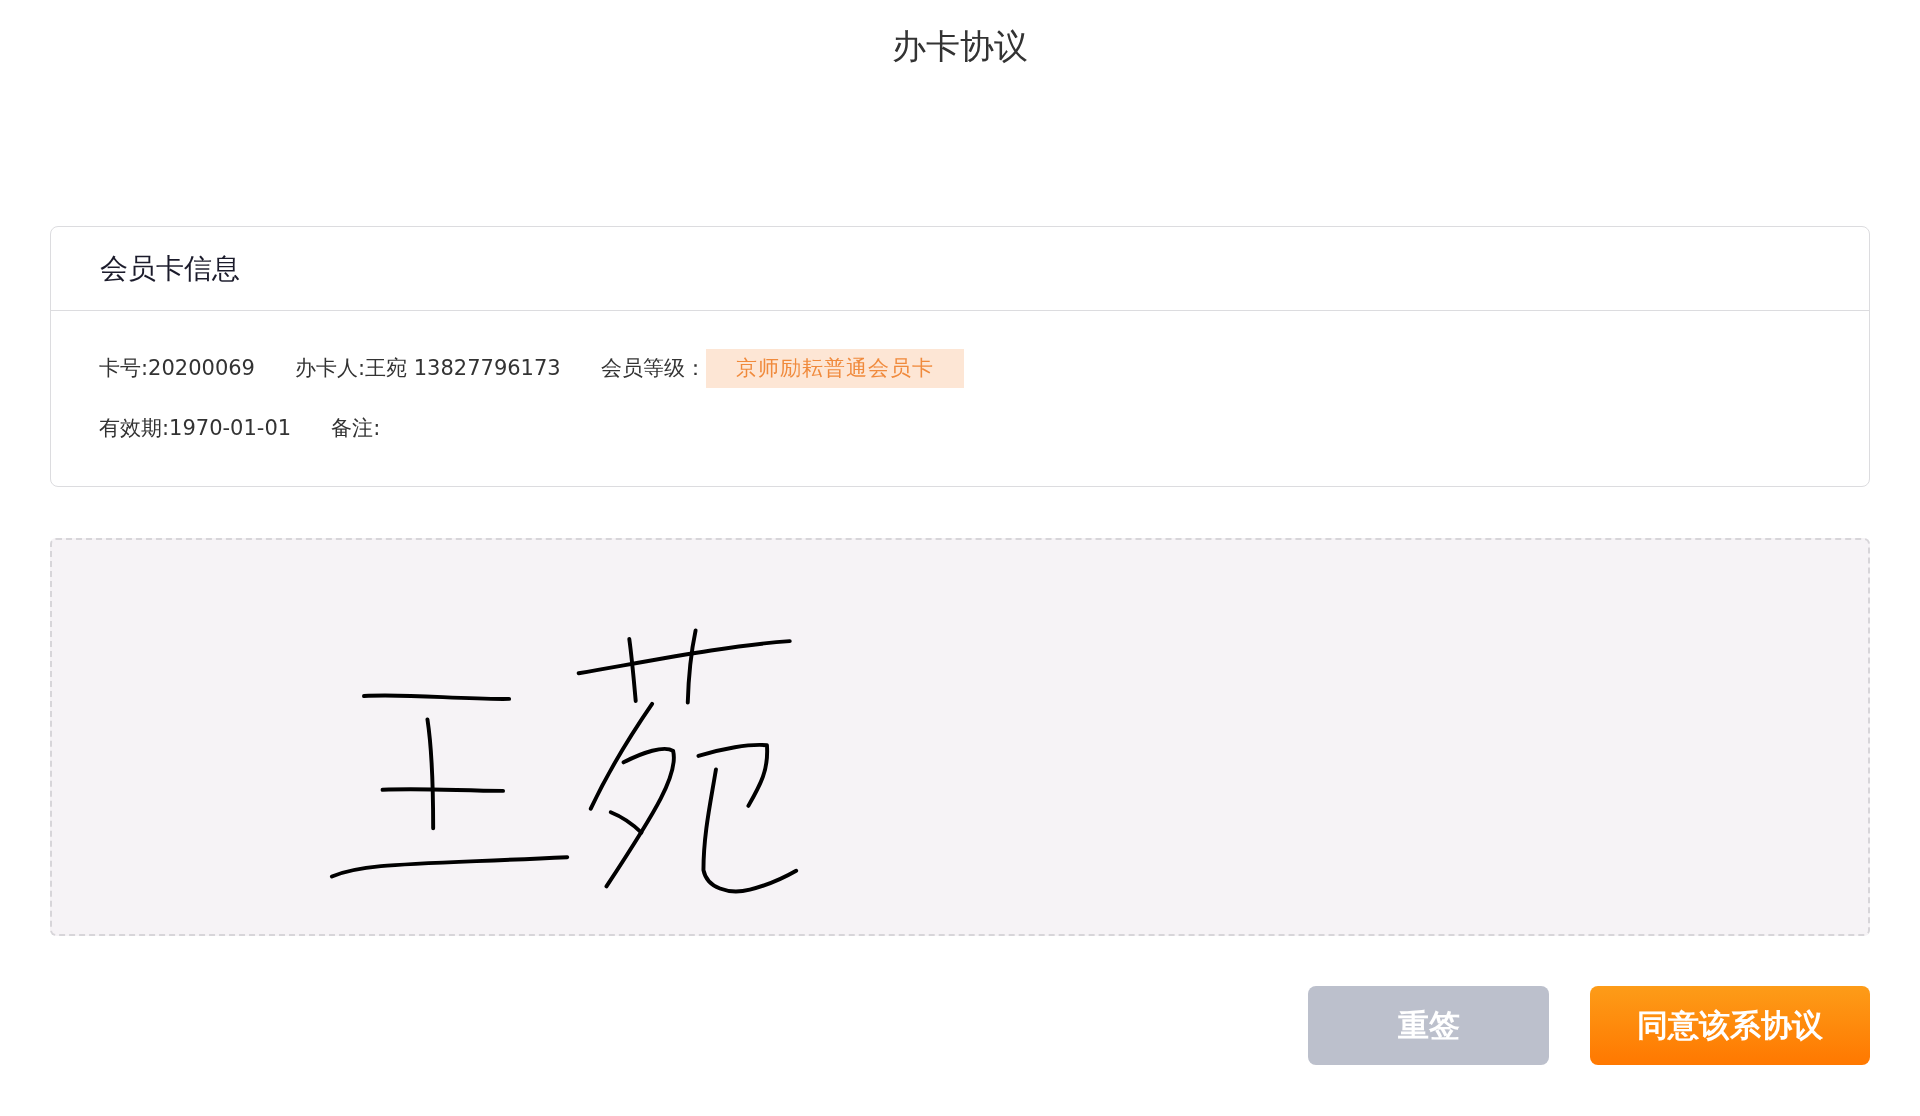 This screenshot has height=1116, width=1920. I want to click on level-tag: 京师励耘普通会员卡, so click(834, 368).